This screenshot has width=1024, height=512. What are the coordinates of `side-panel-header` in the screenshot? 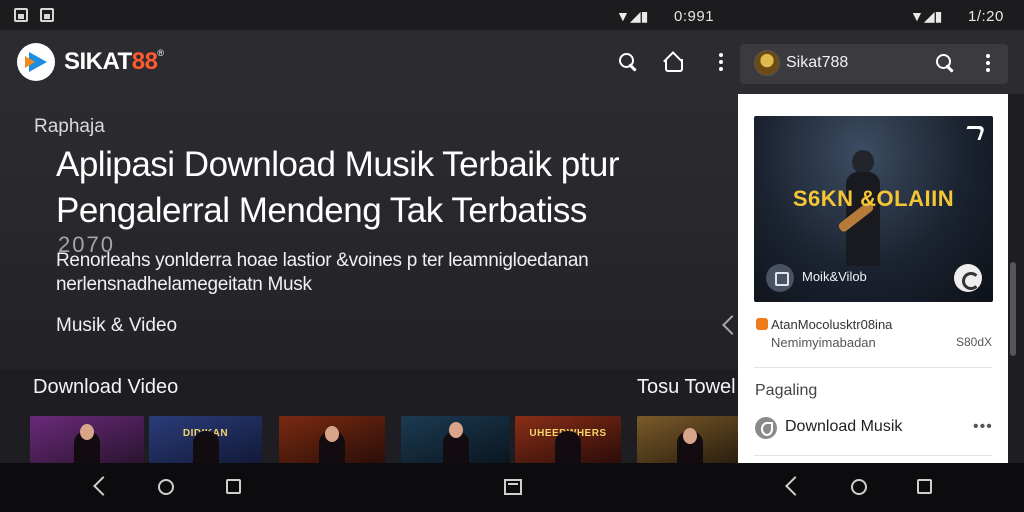 It's located at (874, 64).